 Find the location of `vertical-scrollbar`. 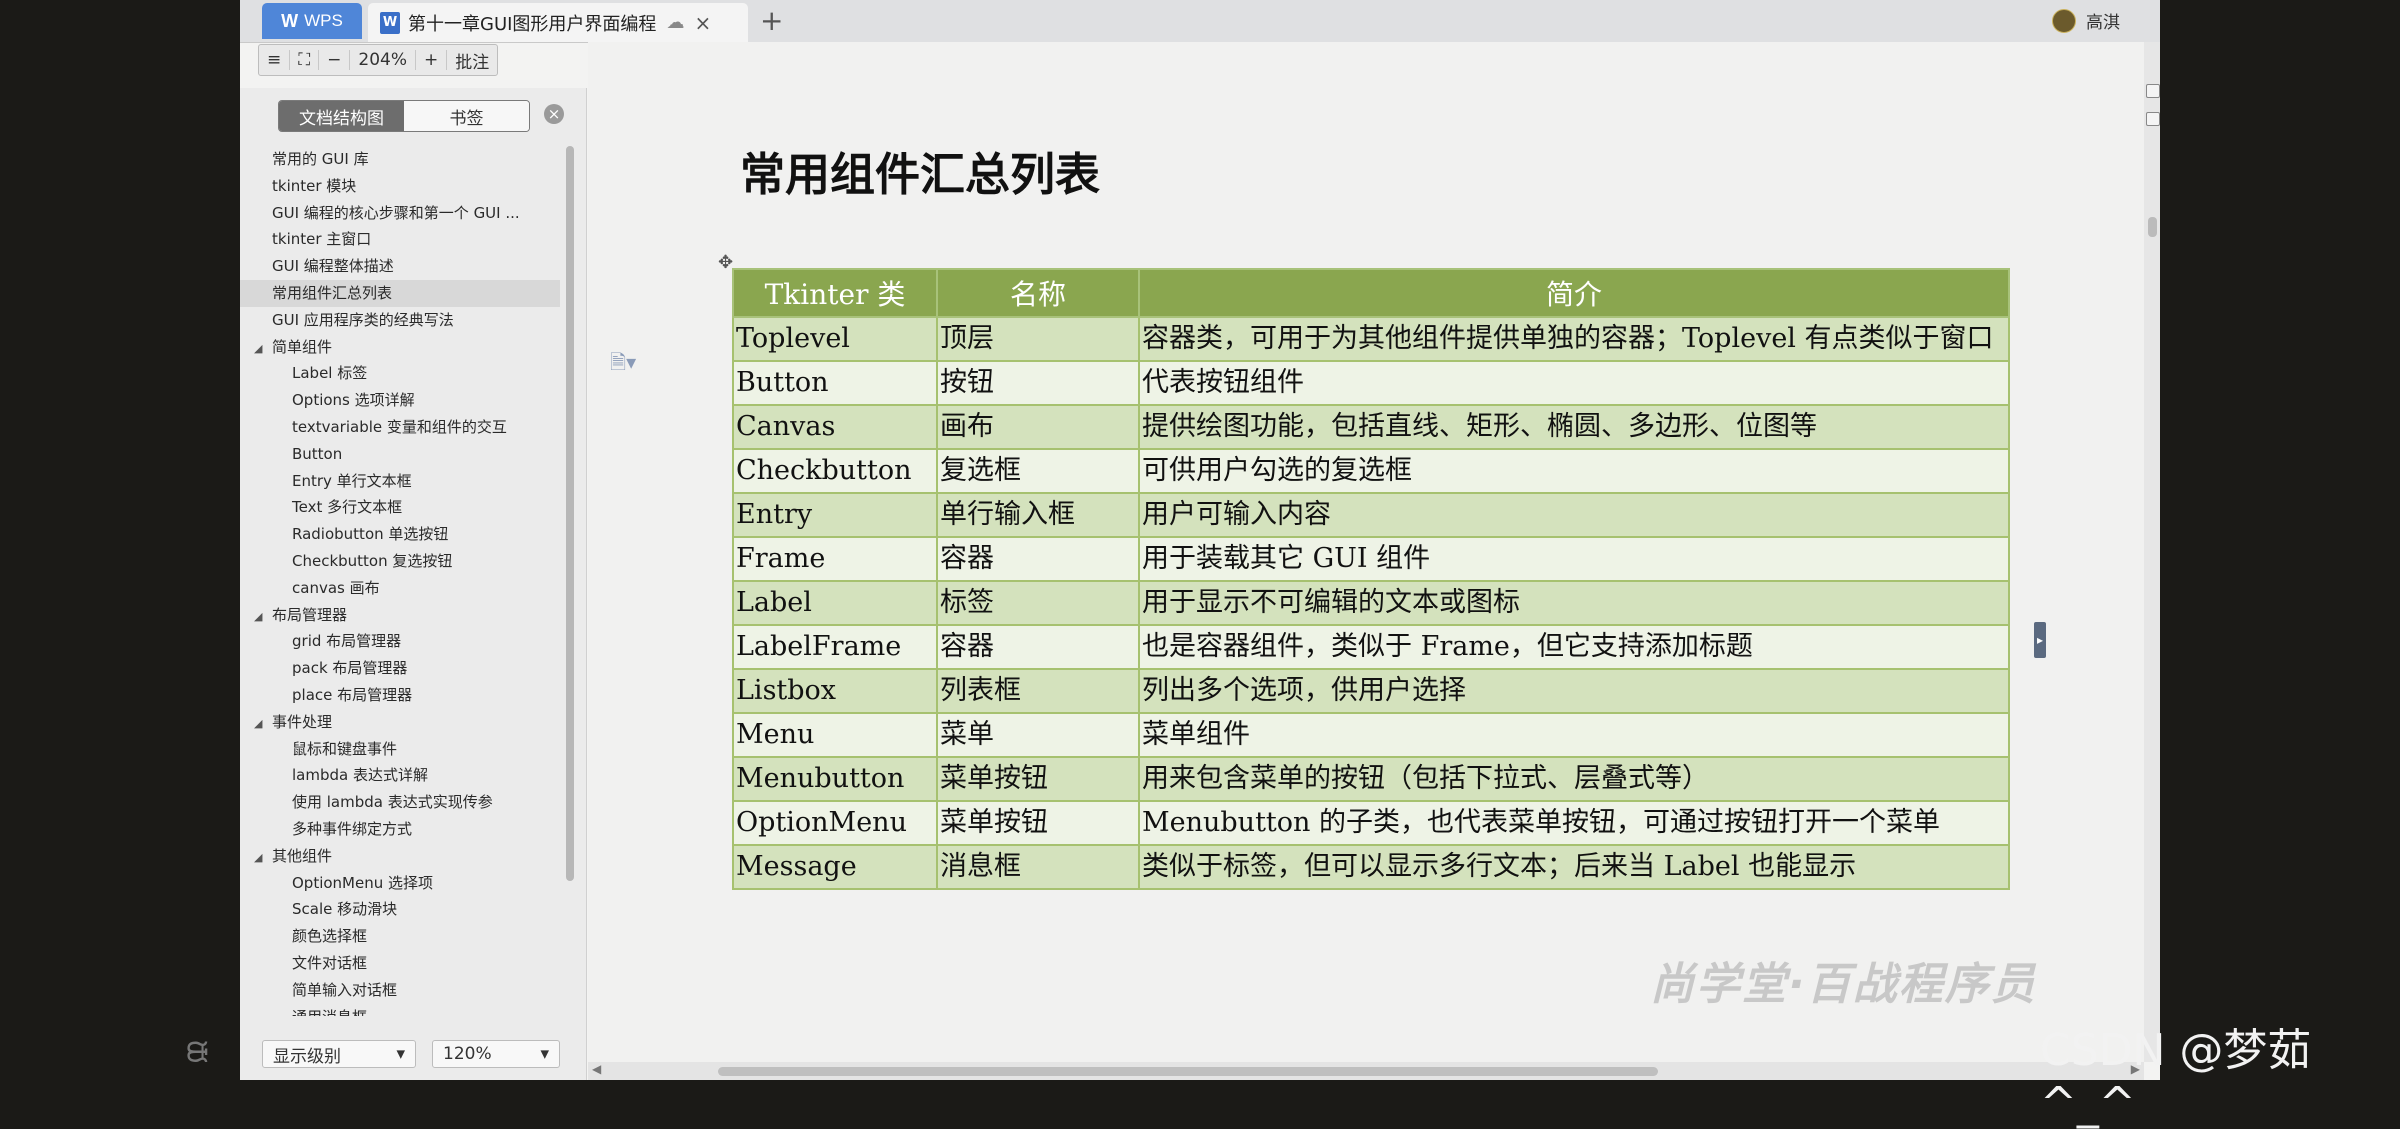

vertical-scrollbar is located at coordinates (2152, 552).